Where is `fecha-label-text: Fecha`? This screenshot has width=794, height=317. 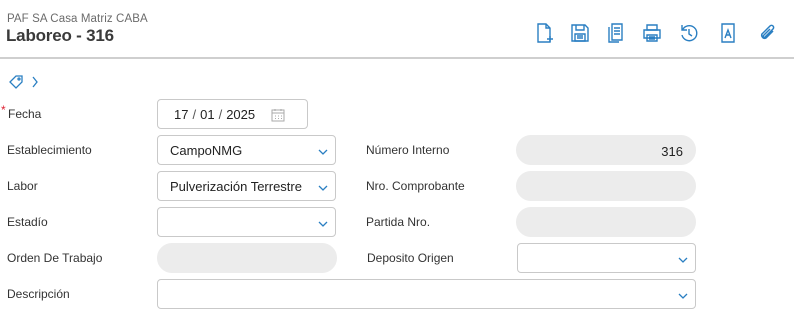 fecha-label-text: Fecha is located at coordinates (25, 114).